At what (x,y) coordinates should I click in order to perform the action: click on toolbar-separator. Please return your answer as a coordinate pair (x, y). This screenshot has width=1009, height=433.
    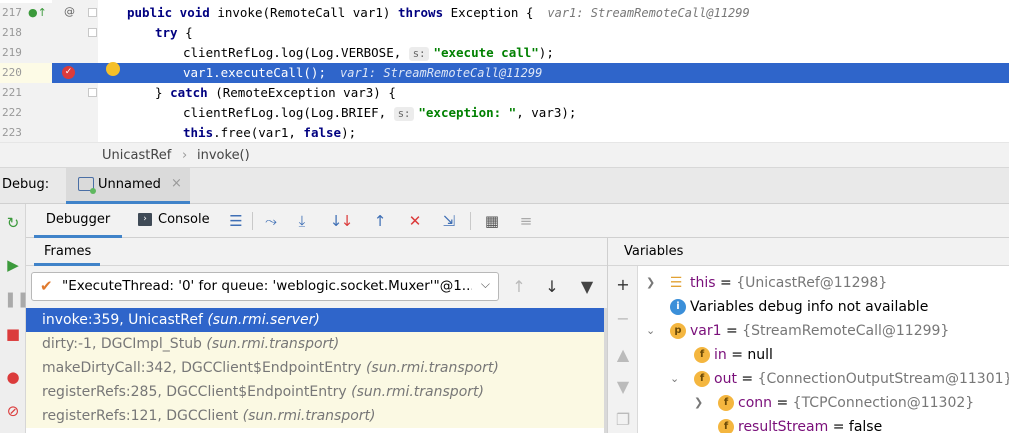
    Looking at the image, I should click on (470, 221).